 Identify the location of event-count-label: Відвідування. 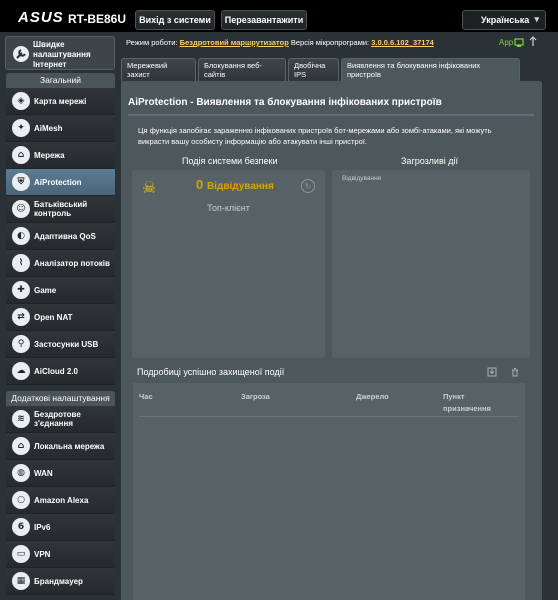
(240, 186).